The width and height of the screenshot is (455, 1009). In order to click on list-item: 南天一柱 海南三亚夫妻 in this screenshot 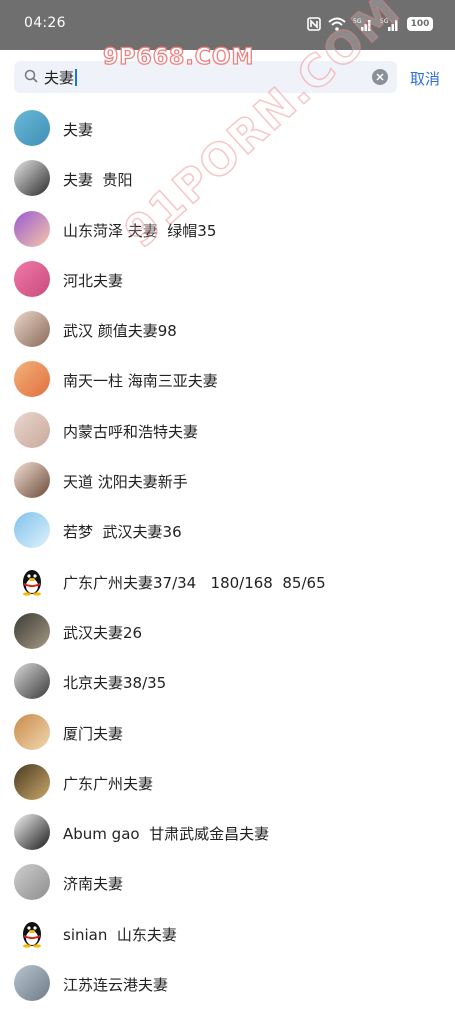, I will do `click(227, 380)`.